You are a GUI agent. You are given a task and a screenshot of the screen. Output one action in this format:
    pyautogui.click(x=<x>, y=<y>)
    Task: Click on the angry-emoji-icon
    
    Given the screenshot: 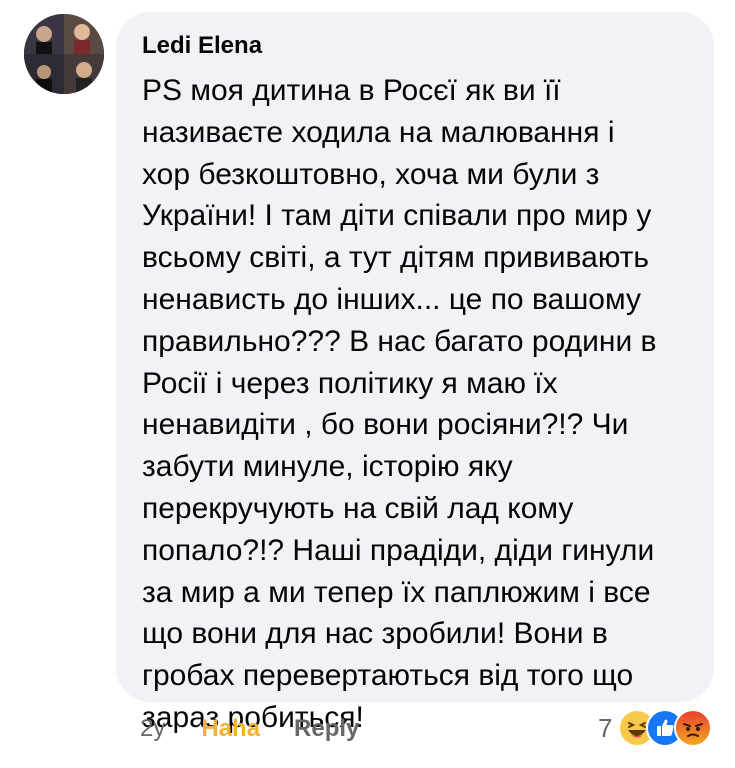 What is the action you would take?
    pyautogui.click(x=693, y=728)
    